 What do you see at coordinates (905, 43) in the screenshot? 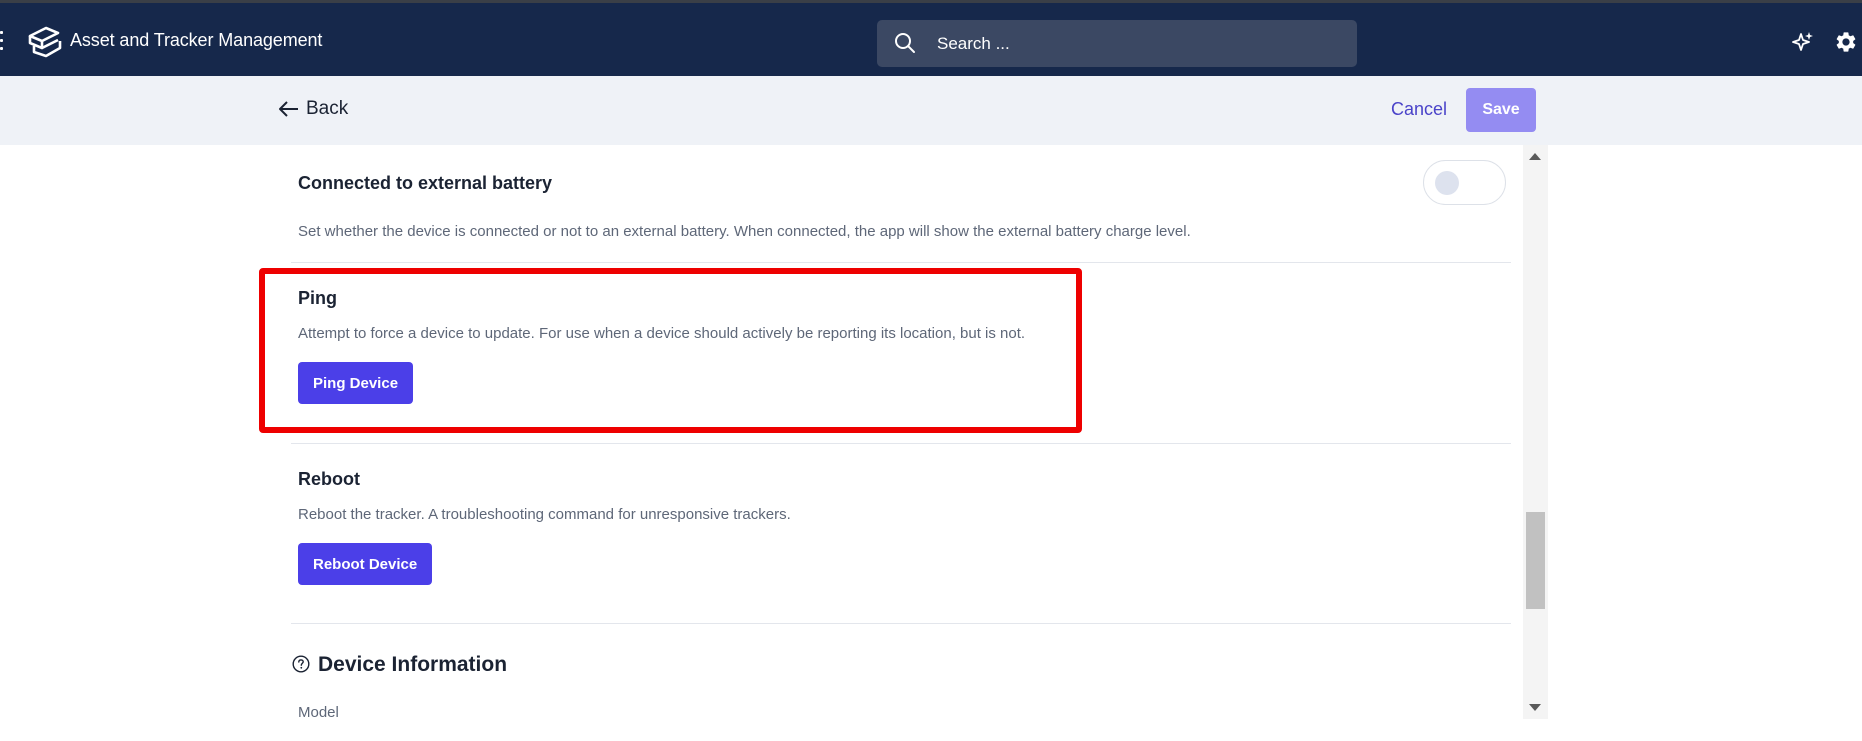
I see `search-icon` at bounding box center [905, 43].